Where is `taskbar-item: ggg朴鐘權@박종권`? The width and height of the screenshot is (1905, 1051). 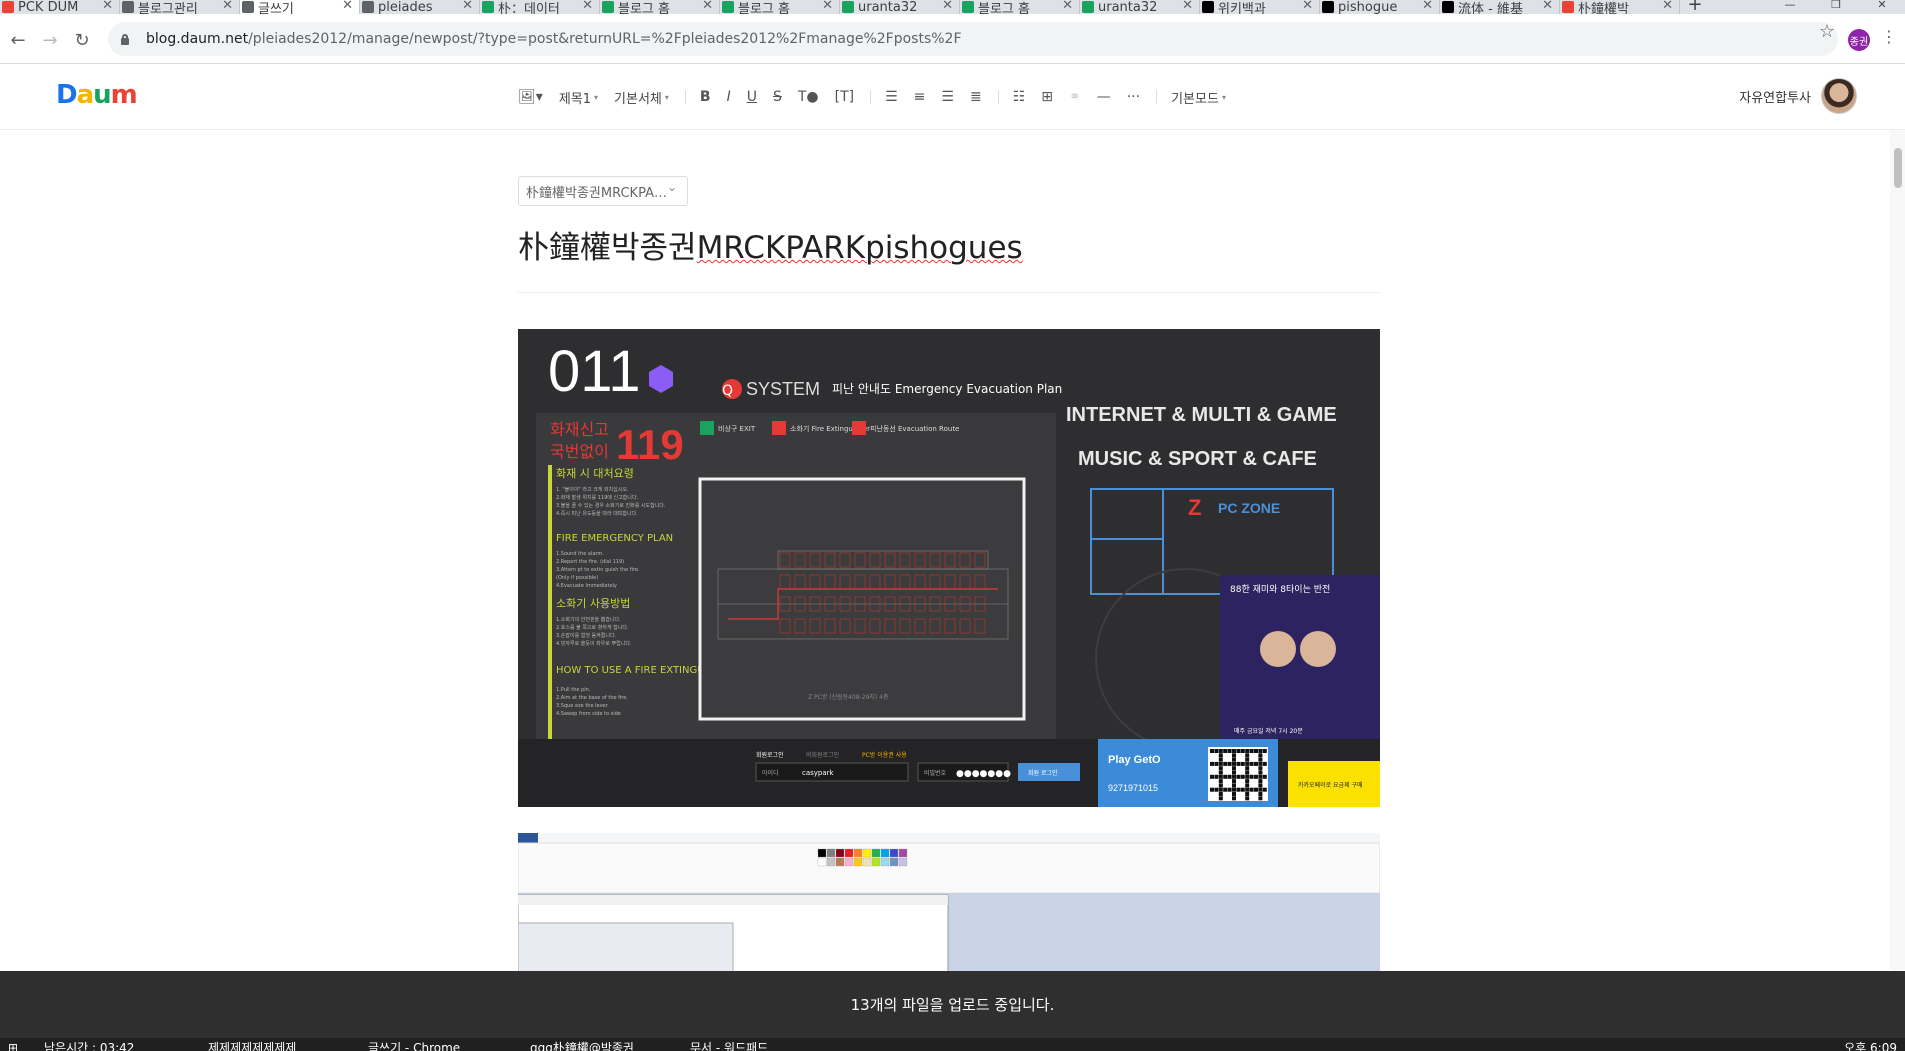
taskbar-item: ggg朴鐘權@박종권 is located at coordinates (582, 1044).